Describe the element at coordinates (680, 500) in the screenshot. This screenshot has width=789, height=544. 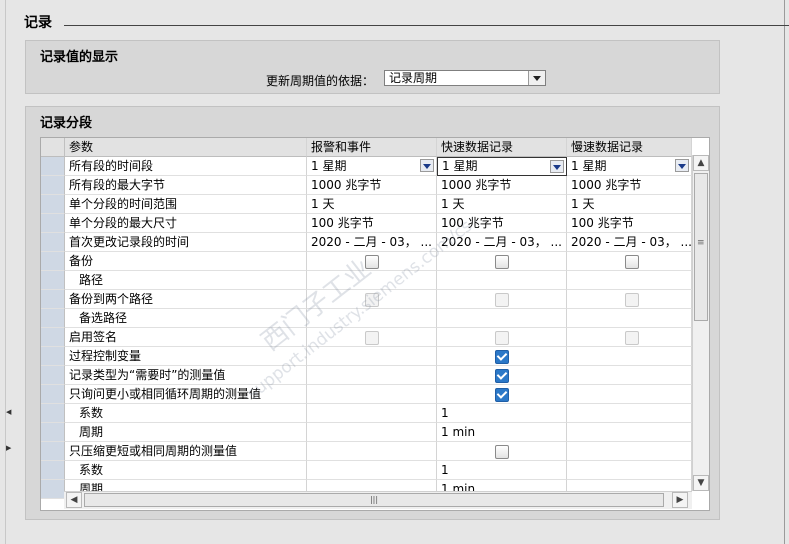
I see `scroll-right-button: ▶` at that location.